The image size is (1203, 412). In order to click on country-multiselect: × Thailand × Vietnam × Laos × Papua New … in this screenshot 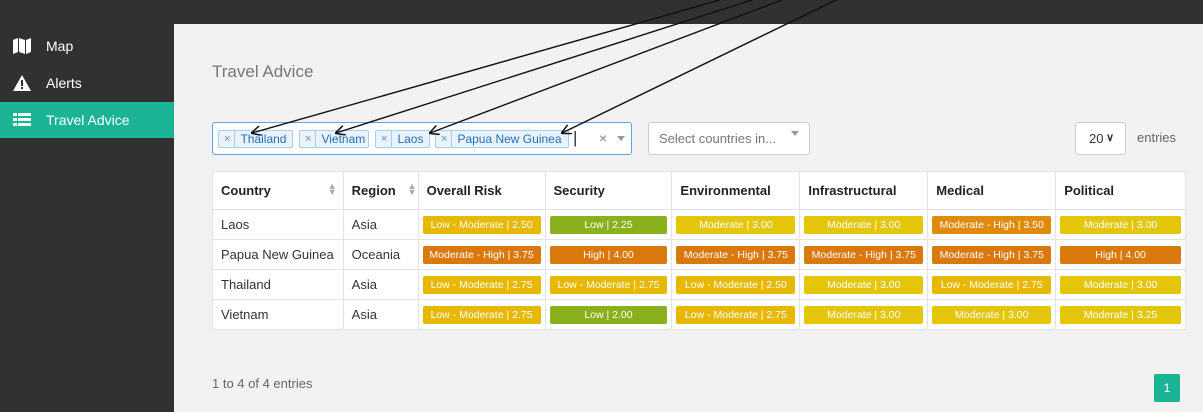, I will do `click(422, 138)`.